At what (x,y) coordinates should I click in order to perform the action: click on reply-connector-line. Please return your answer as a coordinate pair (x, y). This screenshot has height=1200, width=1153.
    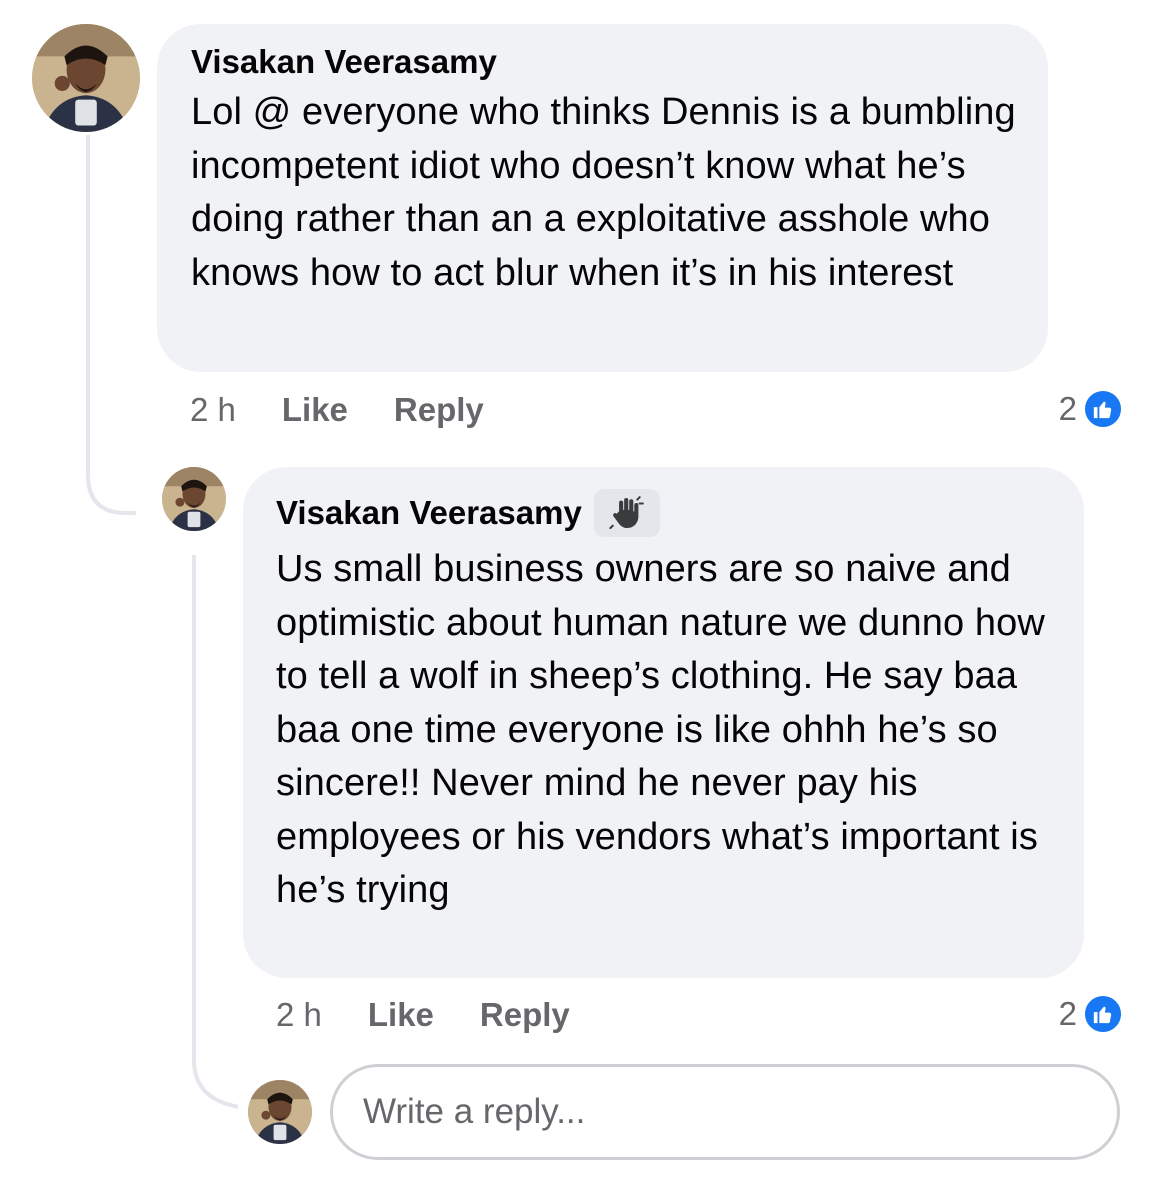
    Looking at the image, I should click on (215, 832).